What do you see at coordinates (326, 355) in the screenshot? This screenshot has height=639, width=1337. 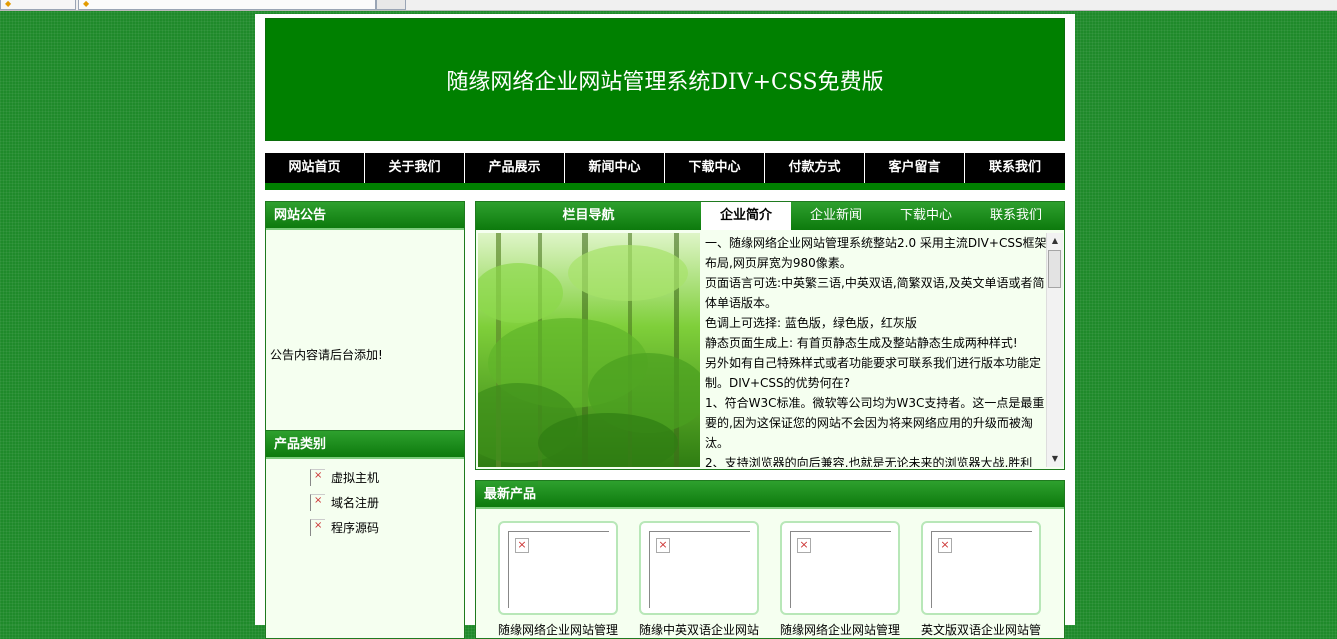 I see `notice-text: 公告内容请后台添加!` at bounding box center [326, 355].